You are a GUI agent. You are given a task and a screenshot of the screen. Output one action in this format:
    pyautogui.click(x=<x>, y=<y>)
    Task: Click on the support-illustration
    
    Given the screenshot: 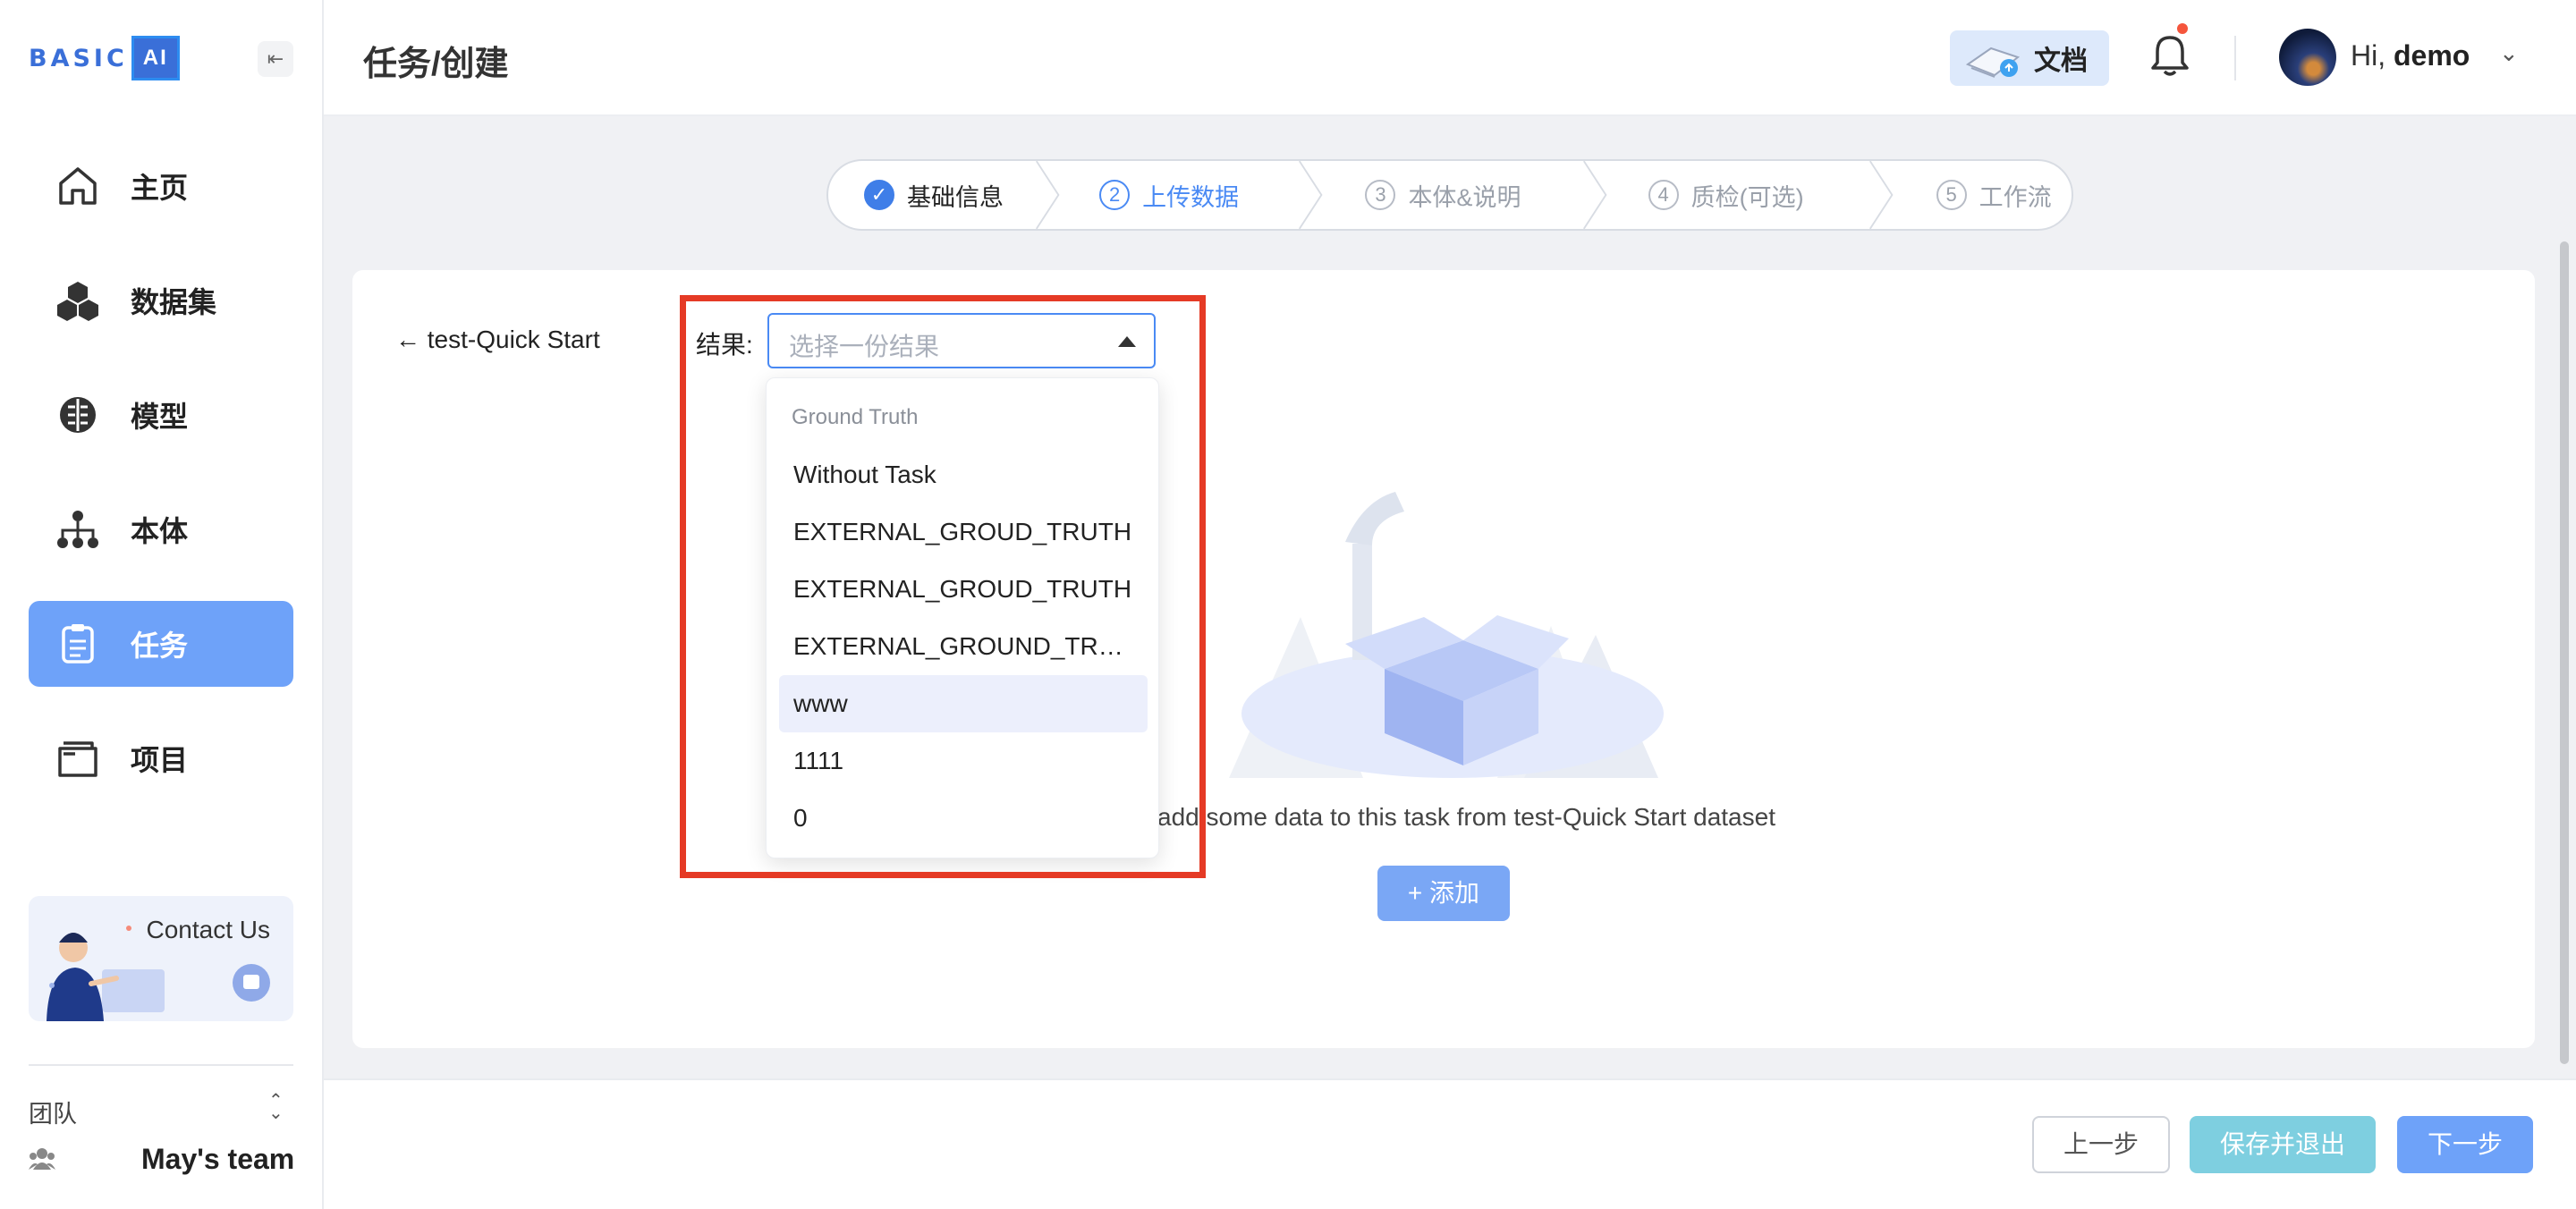 What is the action you would take?
    pyautogui.click(x=106, y=973)
    